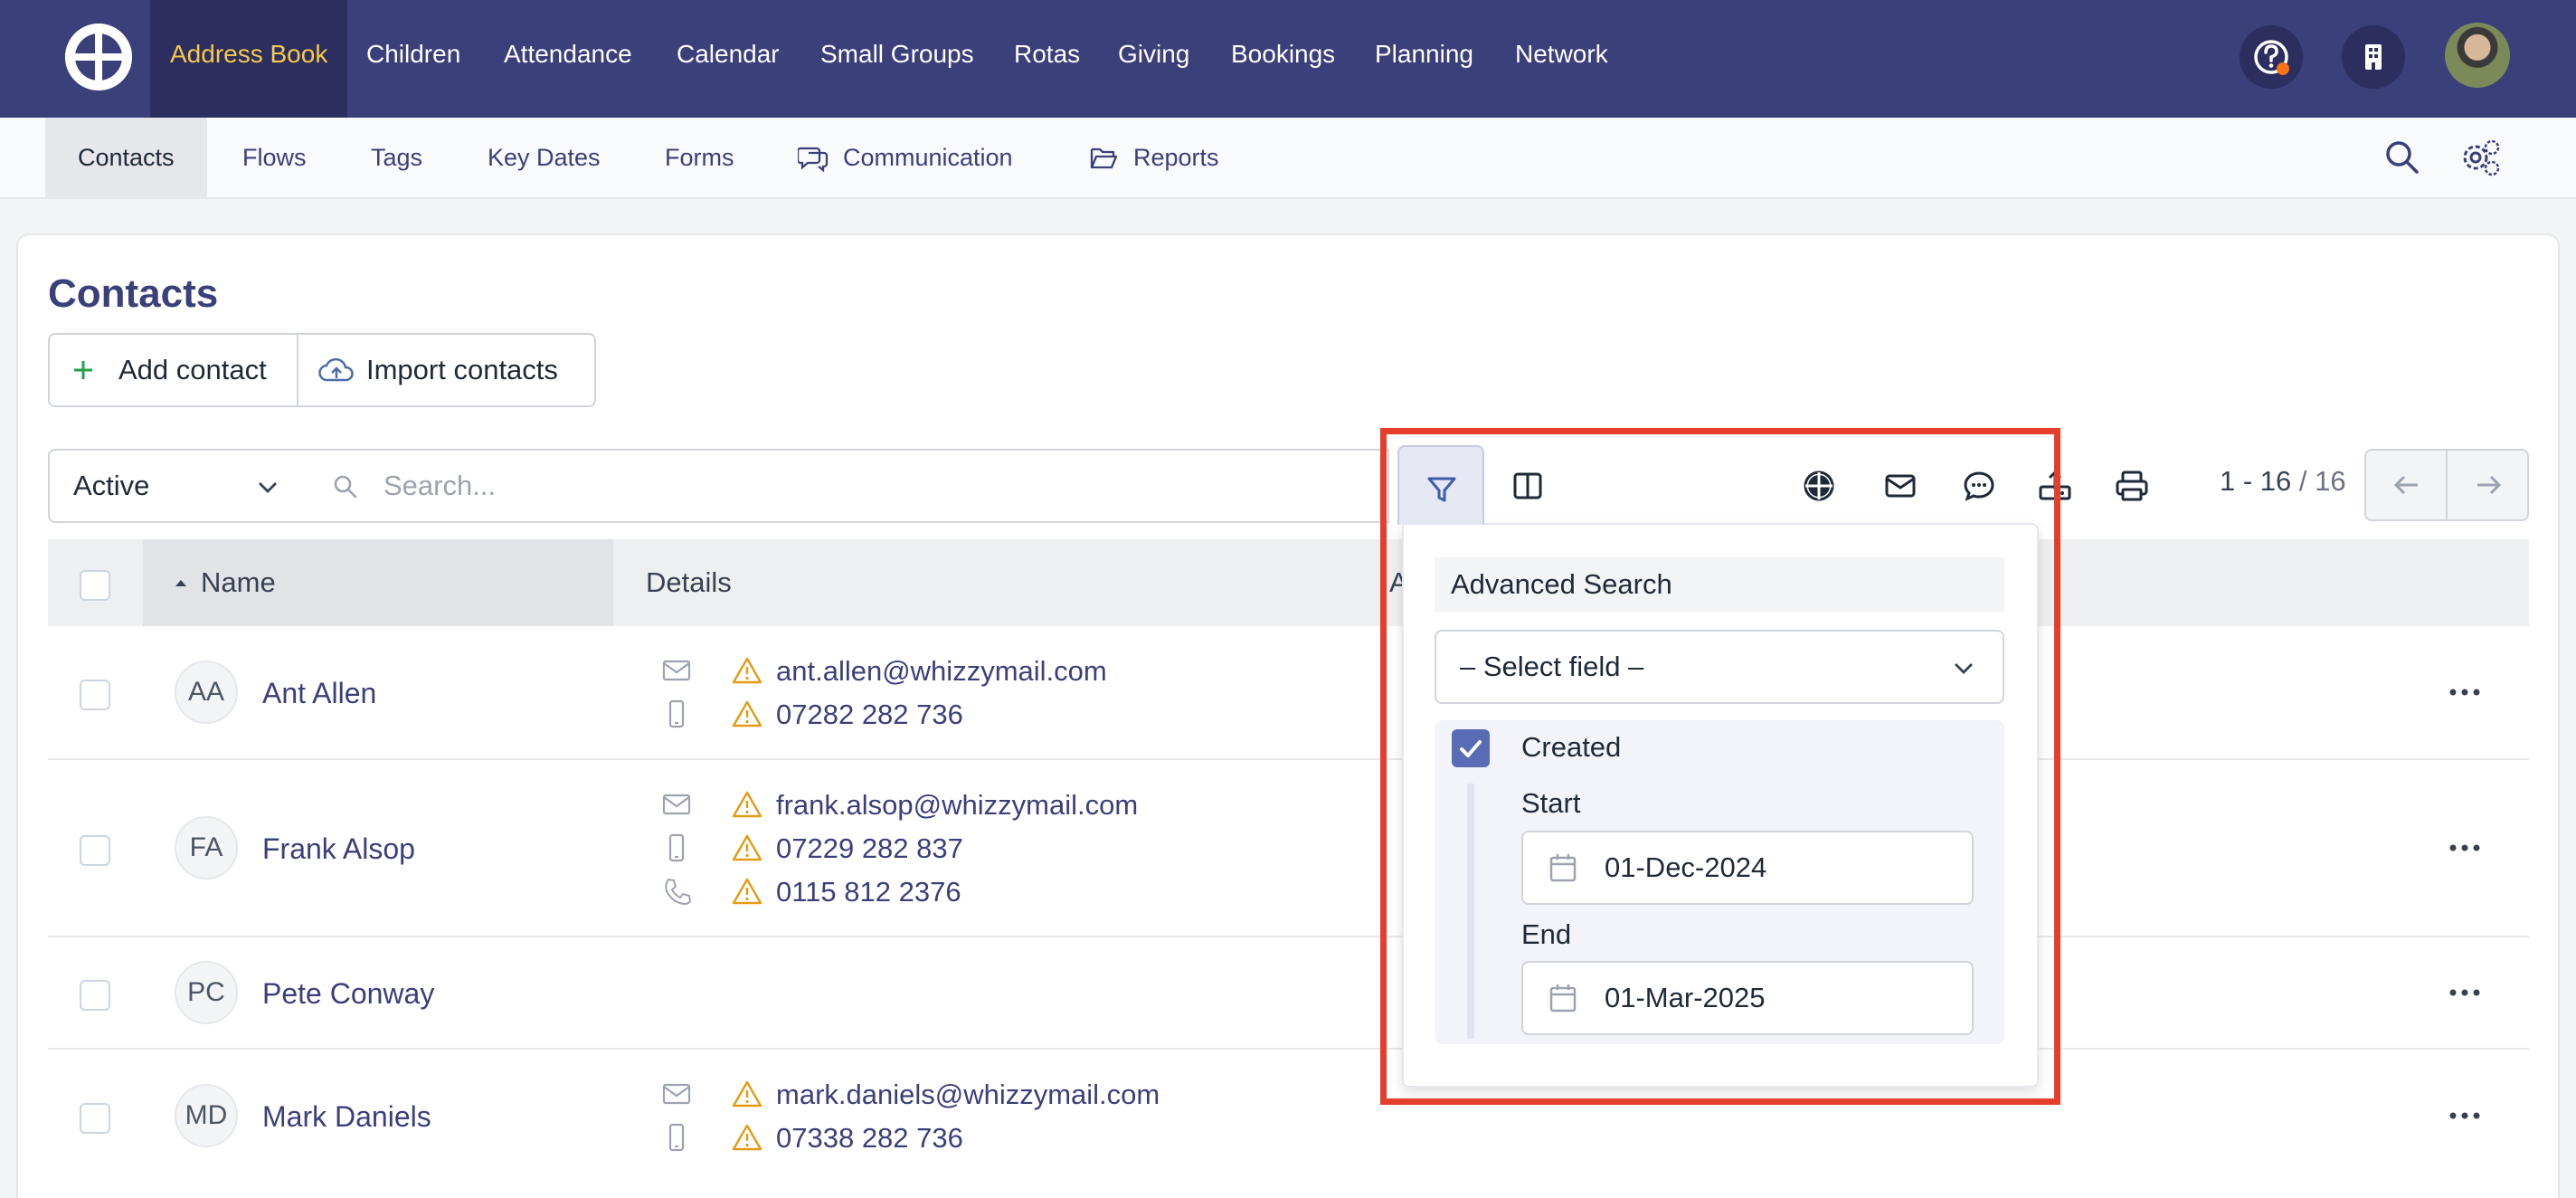  I want to click on tab-flows: Flows, so click(275, 157).